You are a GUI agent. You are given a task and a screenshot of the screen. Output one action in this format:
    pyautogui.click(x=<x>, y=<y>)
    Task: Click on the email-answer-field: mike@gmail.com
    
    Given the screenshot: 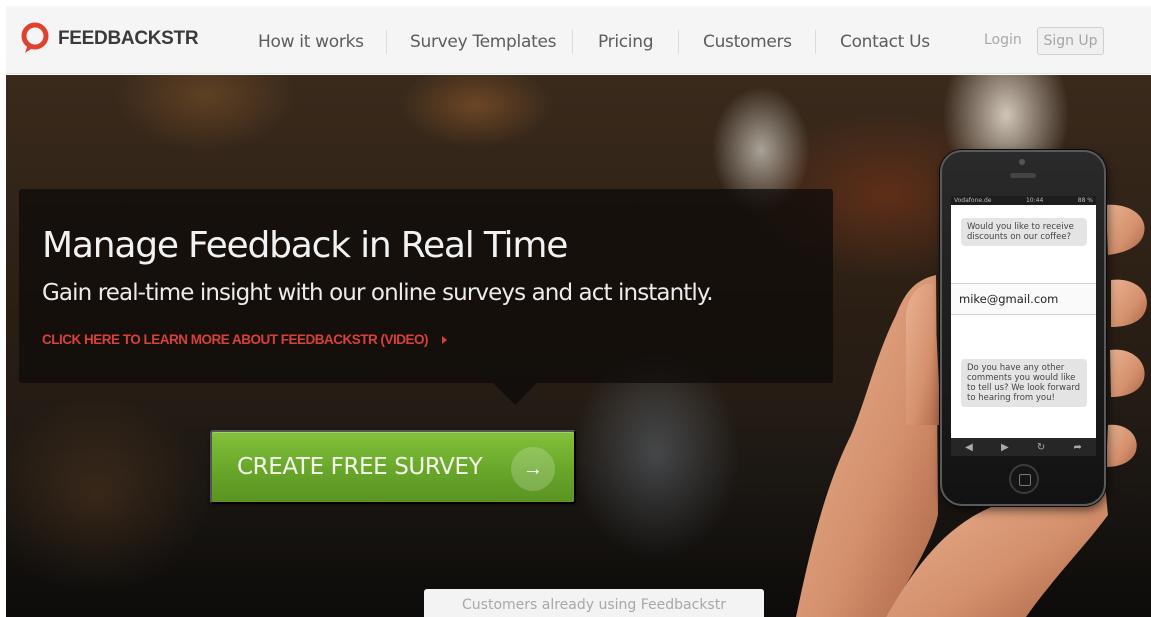 What is the action you would take?
    pyautogui.click(x=1023, y=299)
    